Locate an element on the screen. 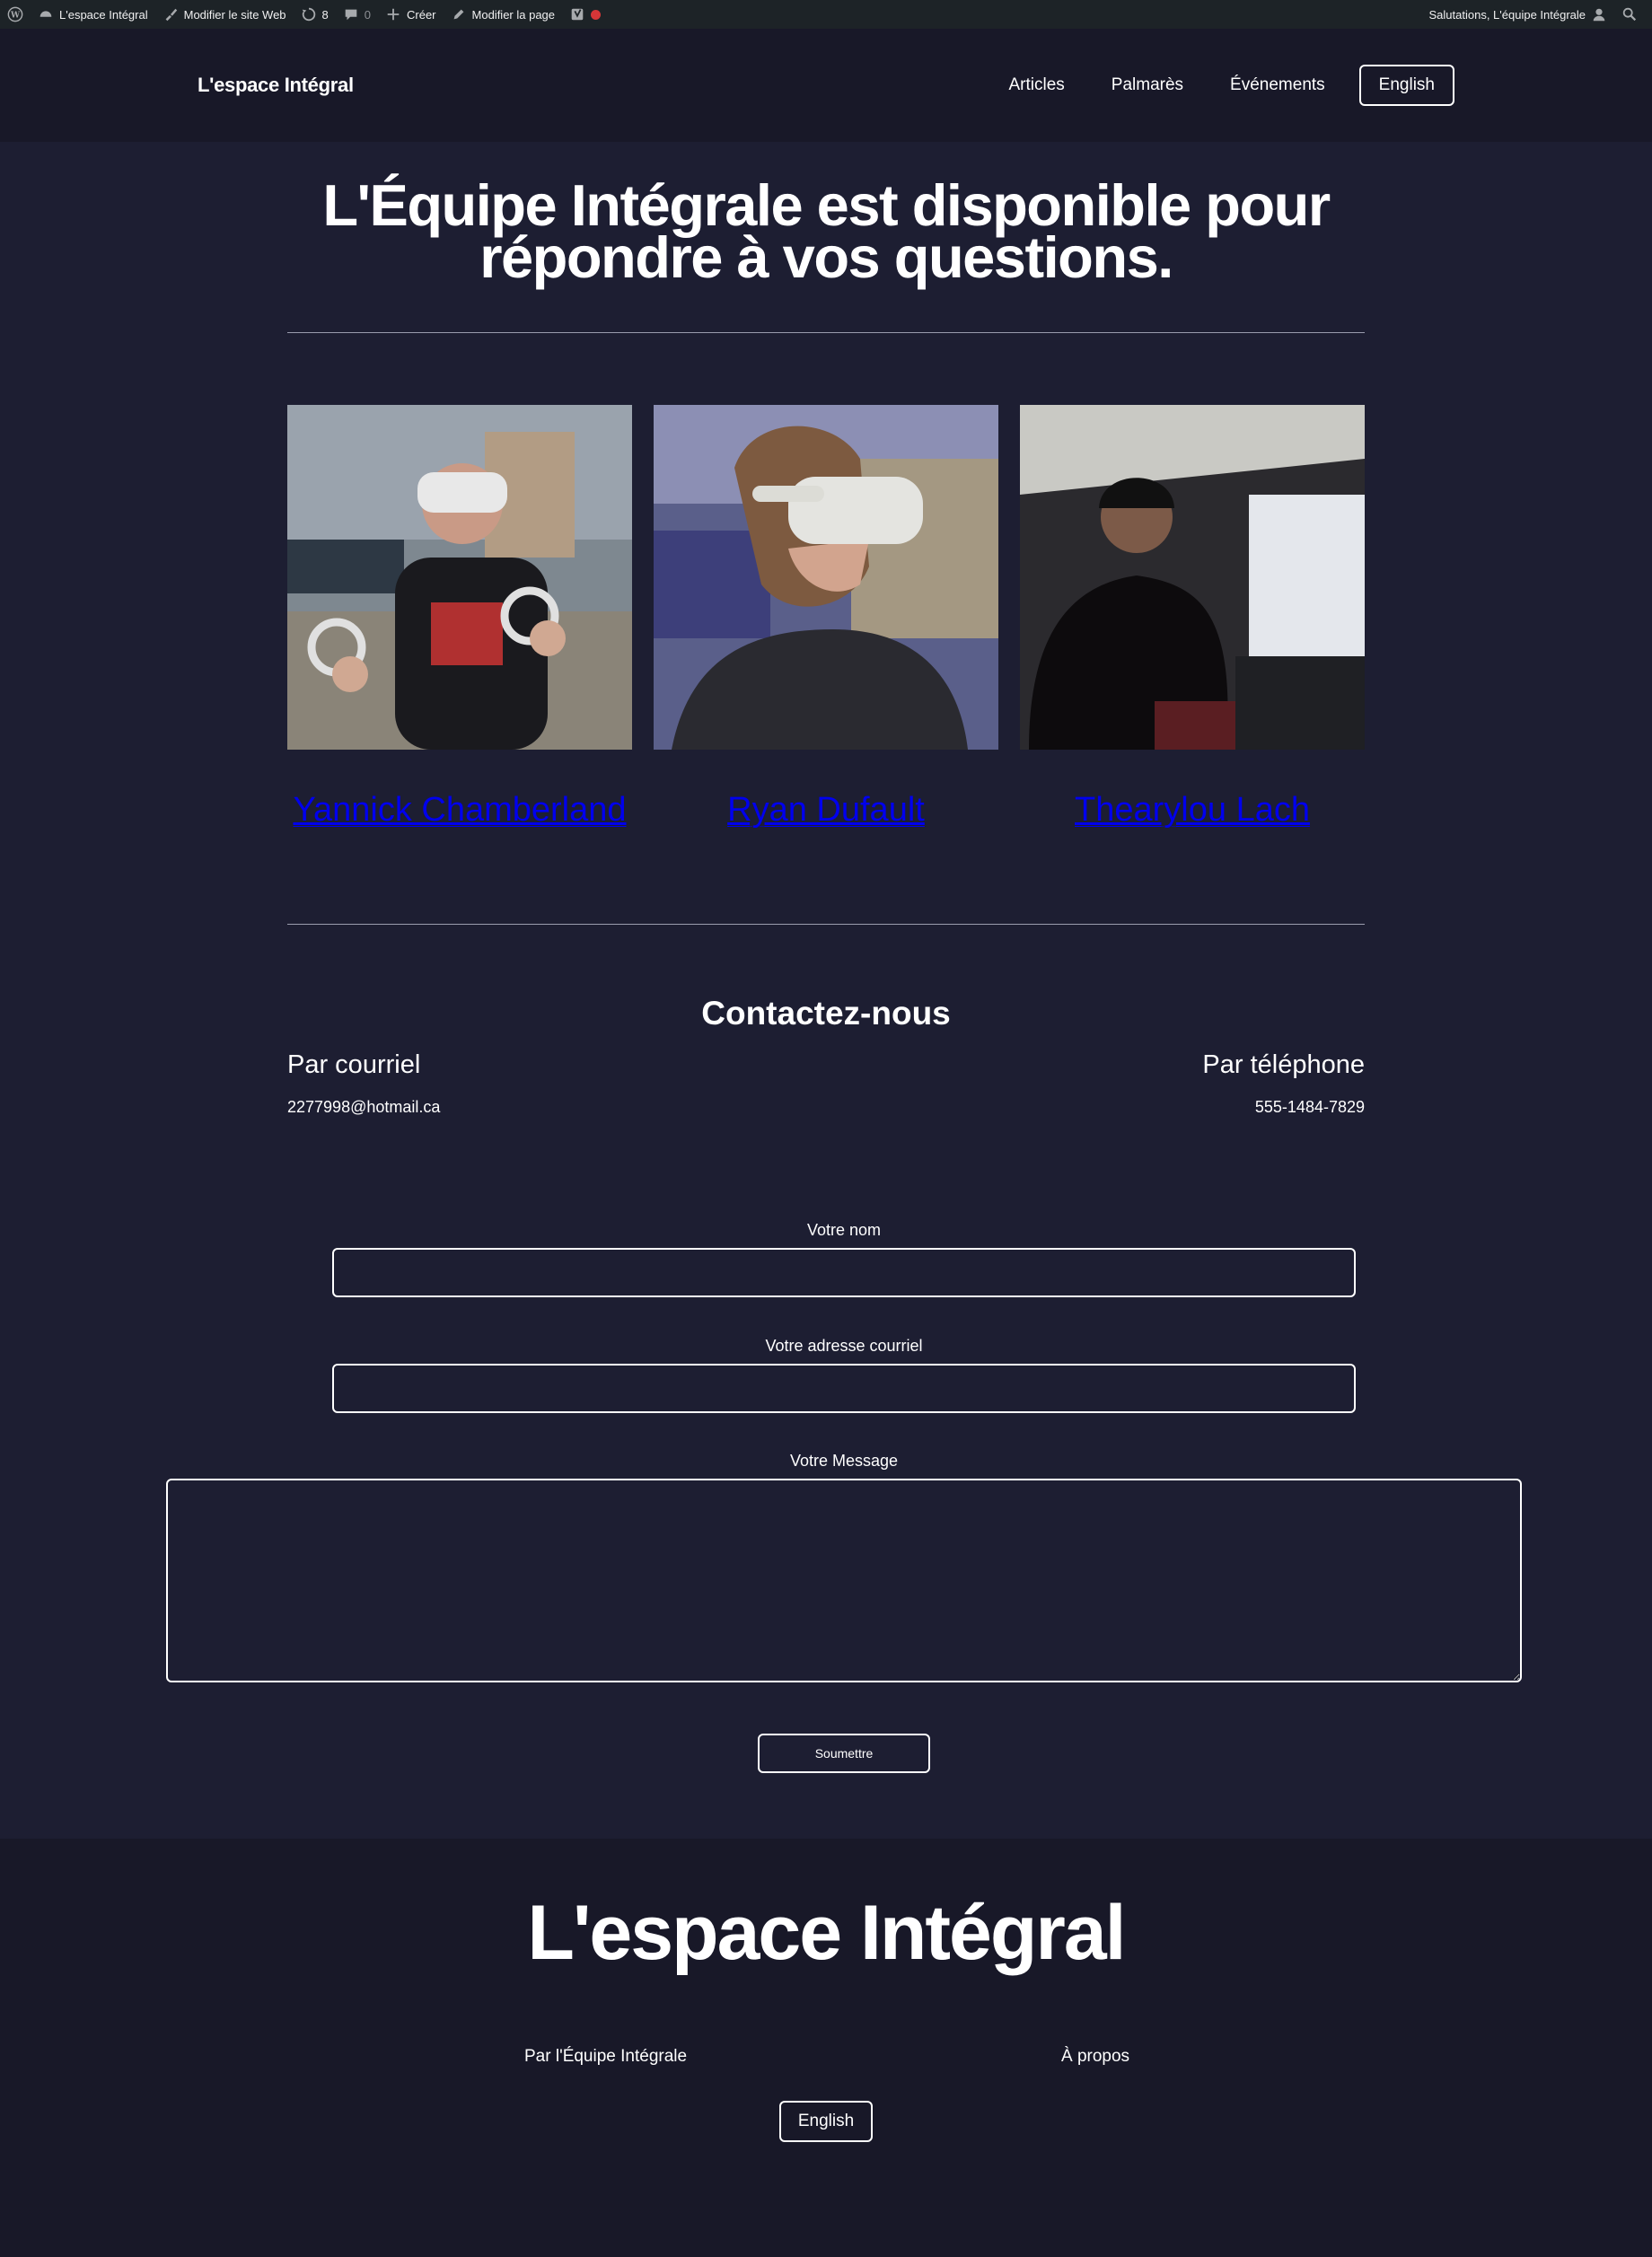 Image resolution: width=1652 pixels, height=2257 pixels. search-icon is located at coordinates (1630, 15).